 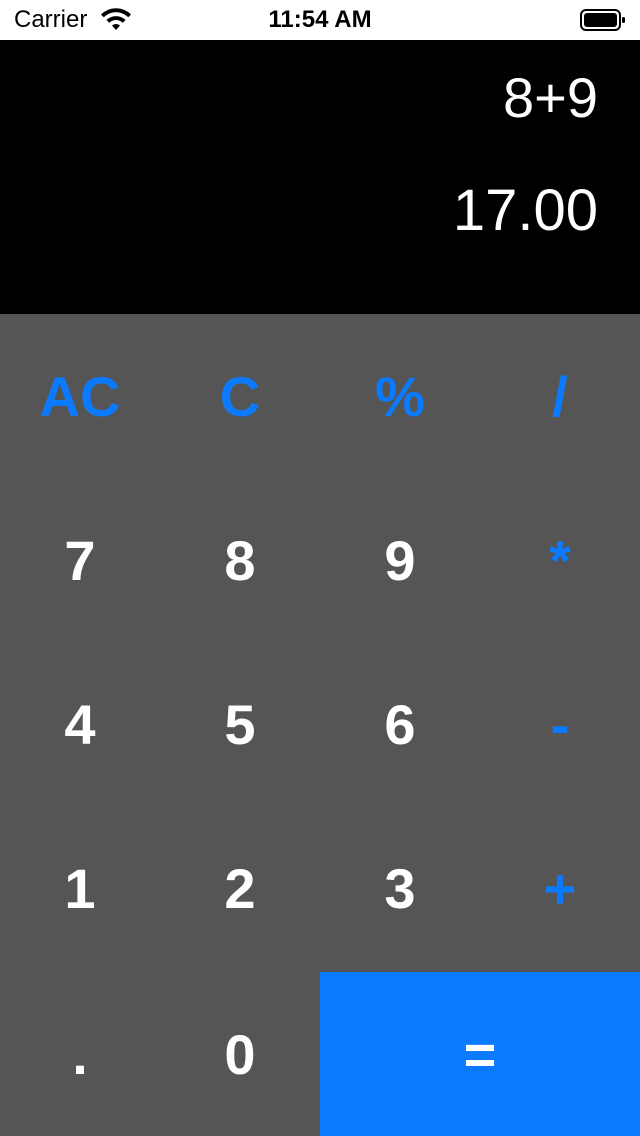 What do you see at coordinates (240, 560) in the screenshot?
I see `digit-8-button: 8` at bounding box center [240, 560].